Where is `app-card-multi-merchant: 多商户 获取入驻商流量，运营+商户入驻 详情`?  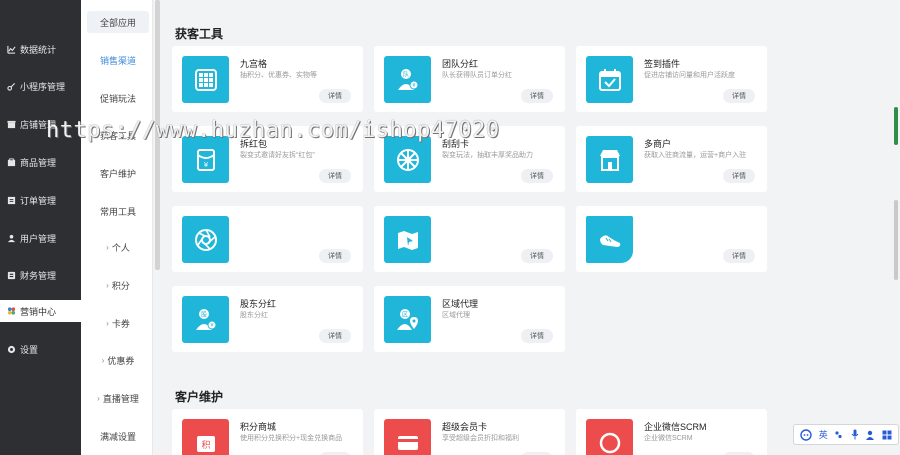
app-card-multi-merchant: 多商户 获取入驻商流量，运营+商户入驻 详情 is located at coordinates (671, 159).